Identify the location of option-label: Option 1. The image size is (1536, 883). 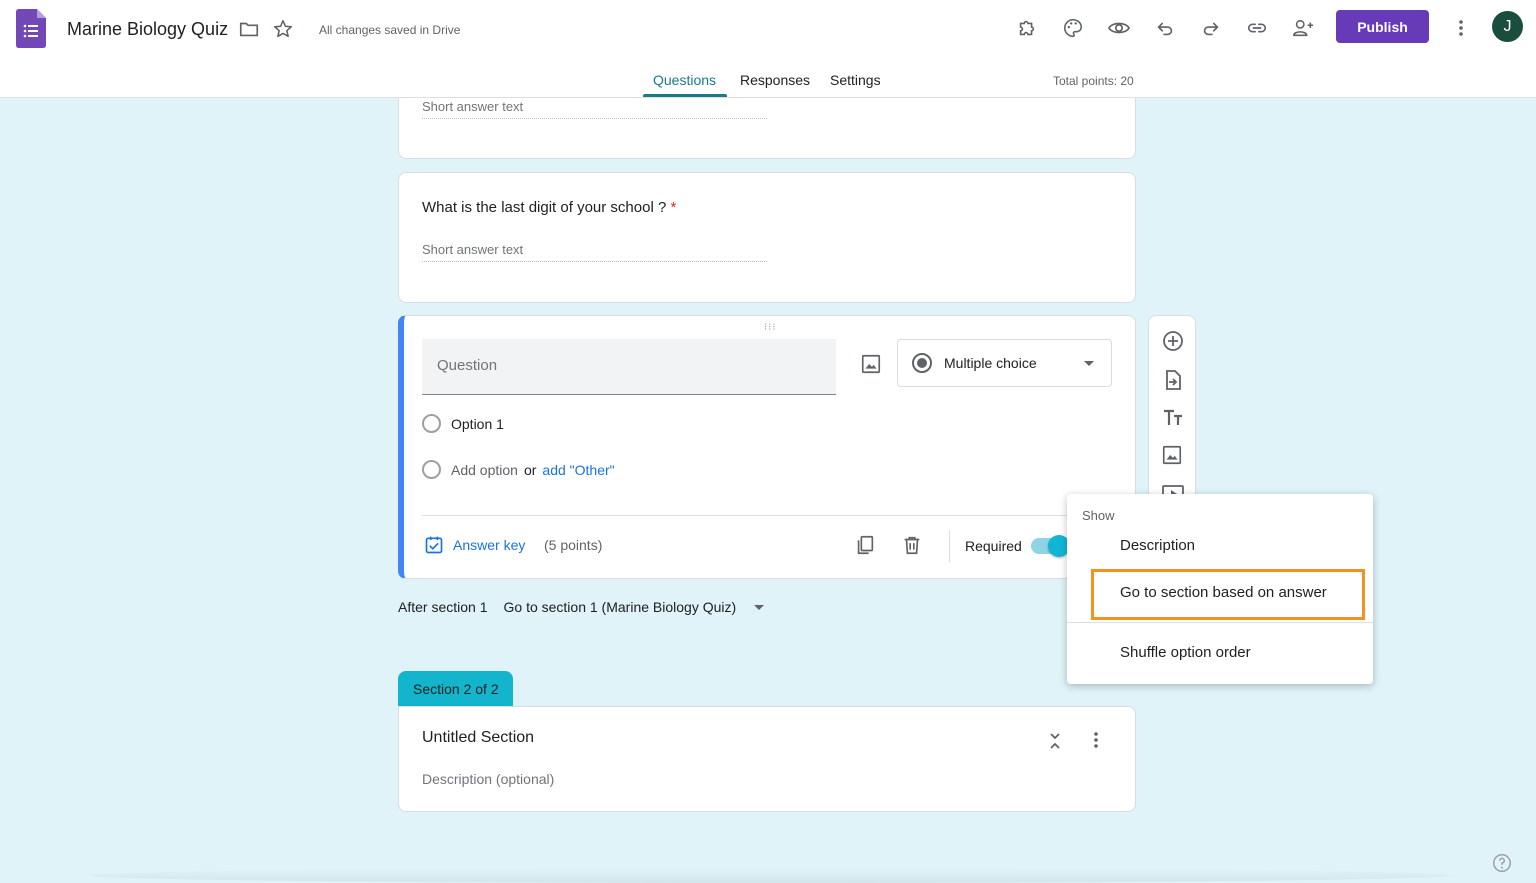
(477, 424).